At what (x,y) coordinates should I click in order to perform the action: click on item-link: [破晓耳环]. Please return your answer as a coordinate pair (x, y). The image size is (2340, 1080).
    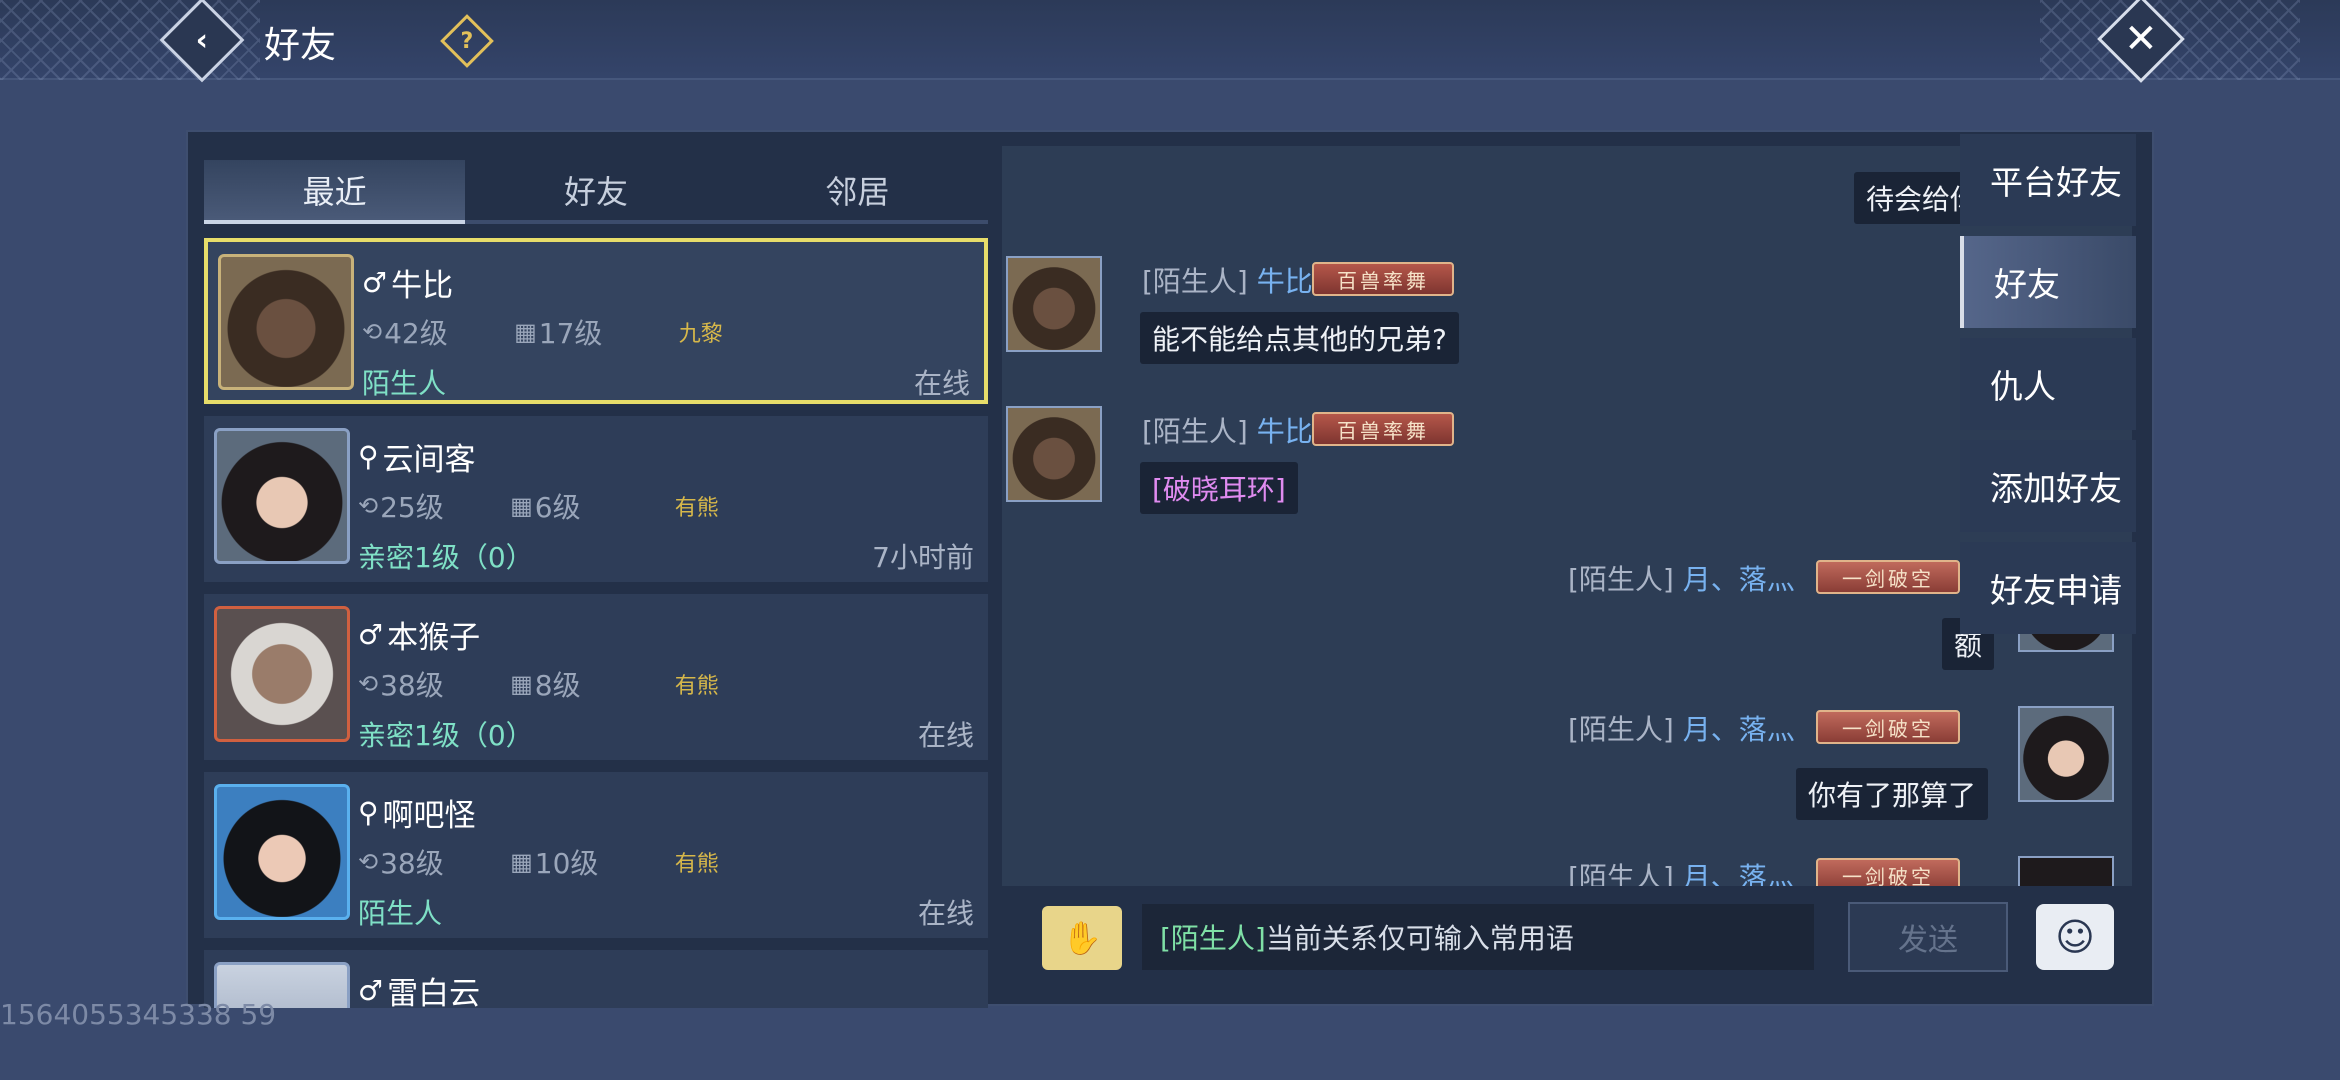
    Looking at the image, I should click on (1219, 488).